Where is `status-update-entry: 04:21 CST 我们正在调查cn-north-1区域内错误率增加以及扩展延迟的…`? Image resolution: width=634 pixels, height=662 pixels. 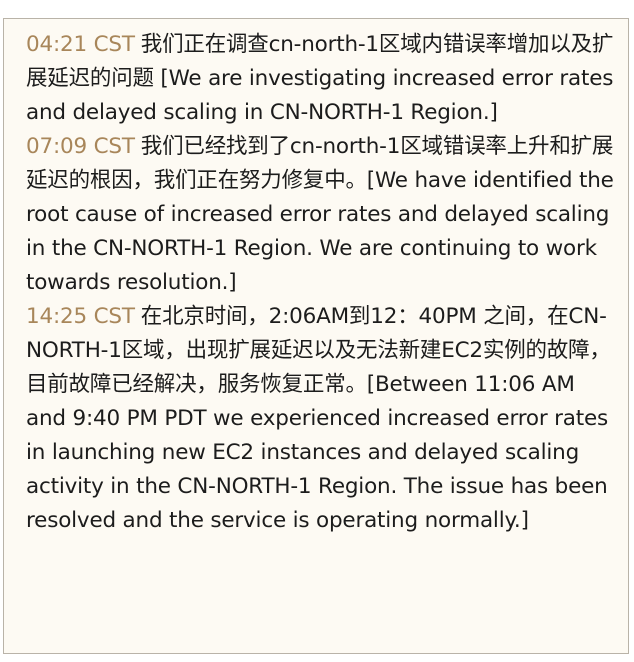 status-update-entry: 04:21 CST 我们正在调查cn-north-1区域内错误率增加以及扩展延迟的… is located at coordinates (320, 79).